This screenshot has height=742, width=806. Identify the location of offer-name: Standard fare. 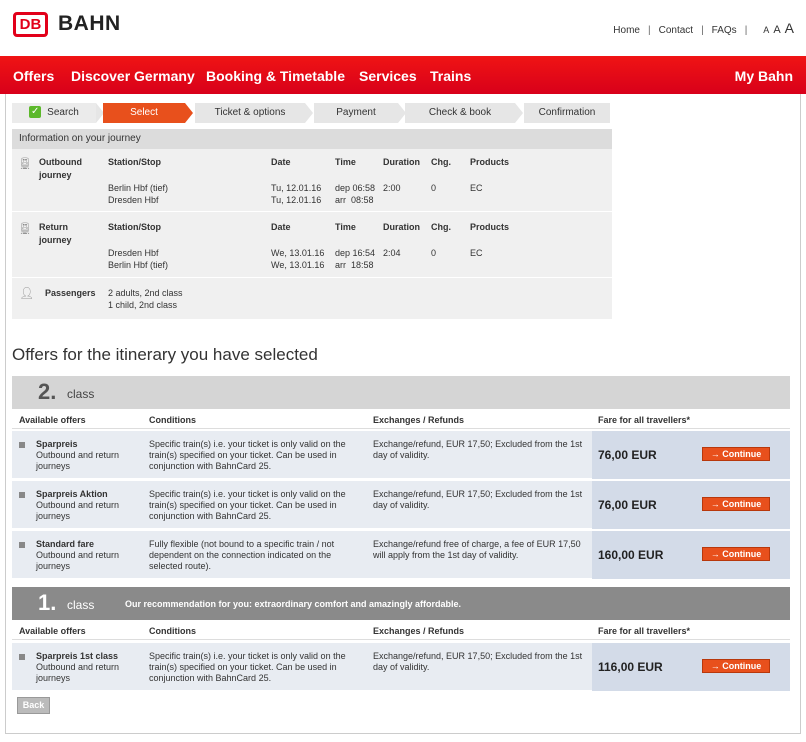
(65, 544).